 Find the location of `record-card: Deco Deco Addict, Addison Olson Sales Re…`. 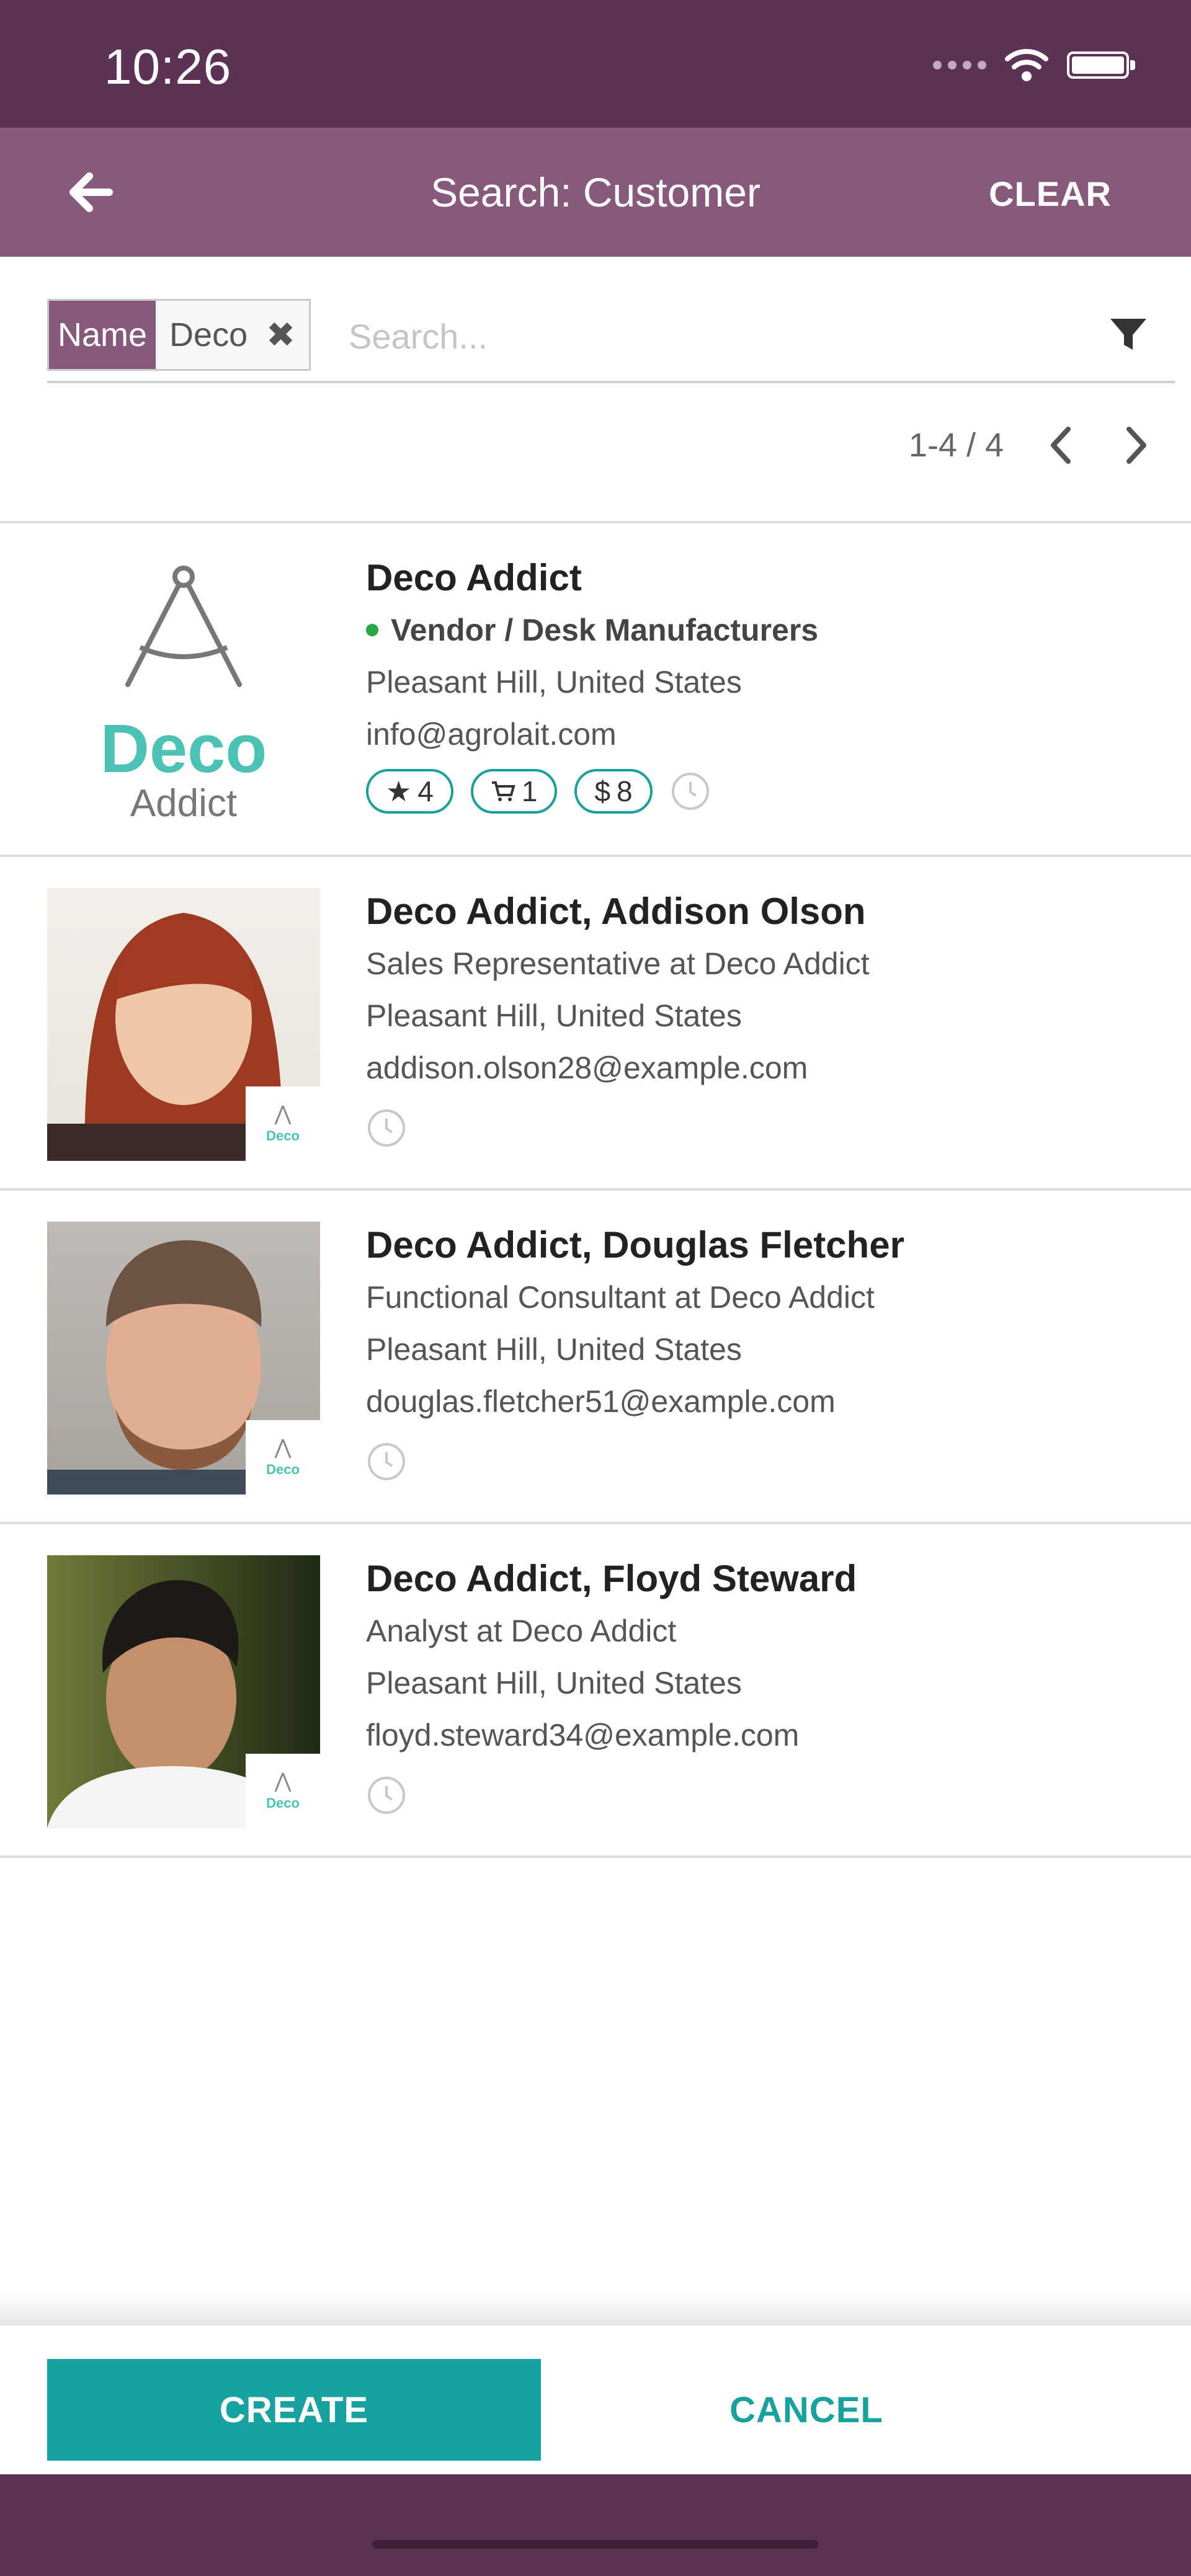

record-card: Deco Deco Addict, Addison Olson Sales Re… is located at coordinates (595, 1024).